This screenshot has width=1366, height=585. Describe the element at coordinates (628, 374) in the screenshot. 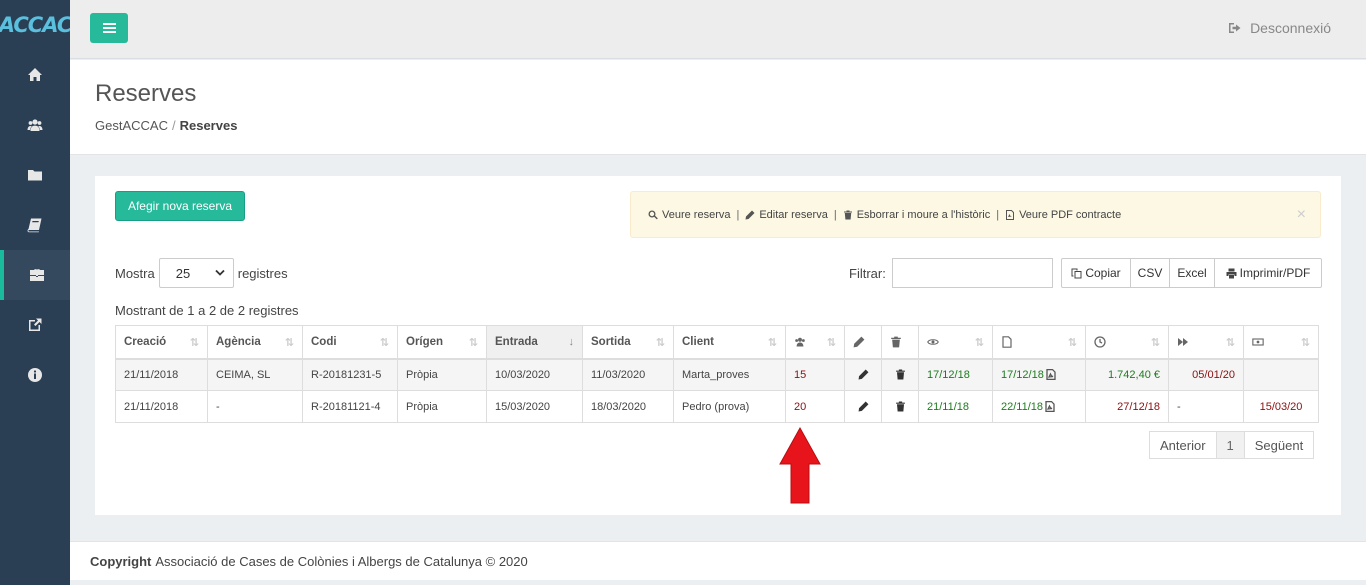

I see `cell-exit: 11/03/2020` at that location.